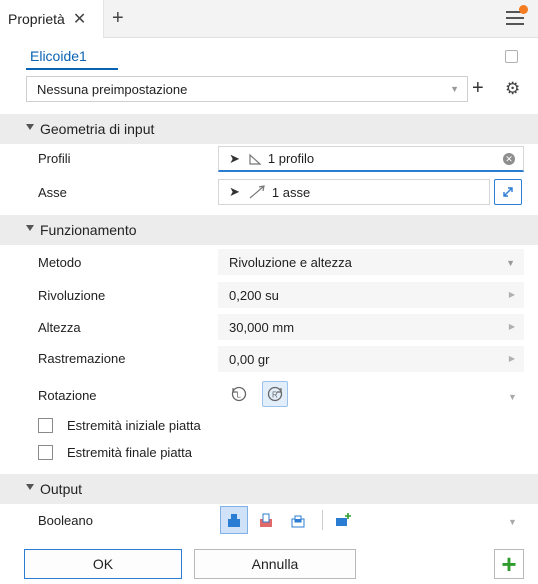 The height and width of the screenshot is (584, 538). What do you see at coordinates (45, 452) in the screenshot?
I see `flat-end-checkbox` at bounding box center [45, 452].